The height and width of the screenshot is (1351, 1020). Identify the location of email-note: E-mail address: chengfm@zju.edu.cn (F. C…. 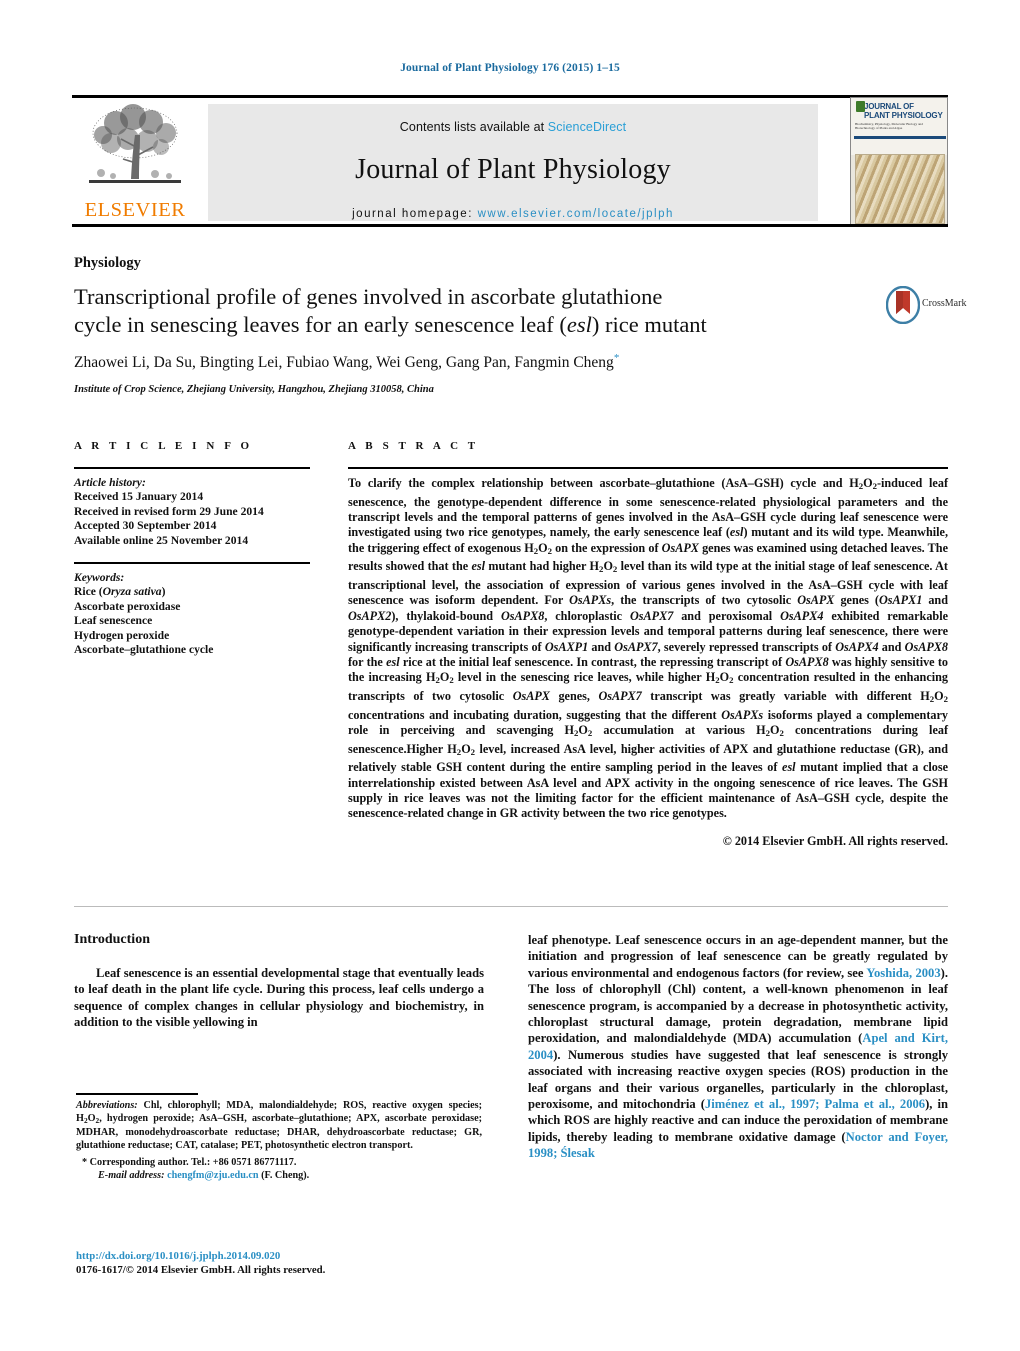
(279, 1176).